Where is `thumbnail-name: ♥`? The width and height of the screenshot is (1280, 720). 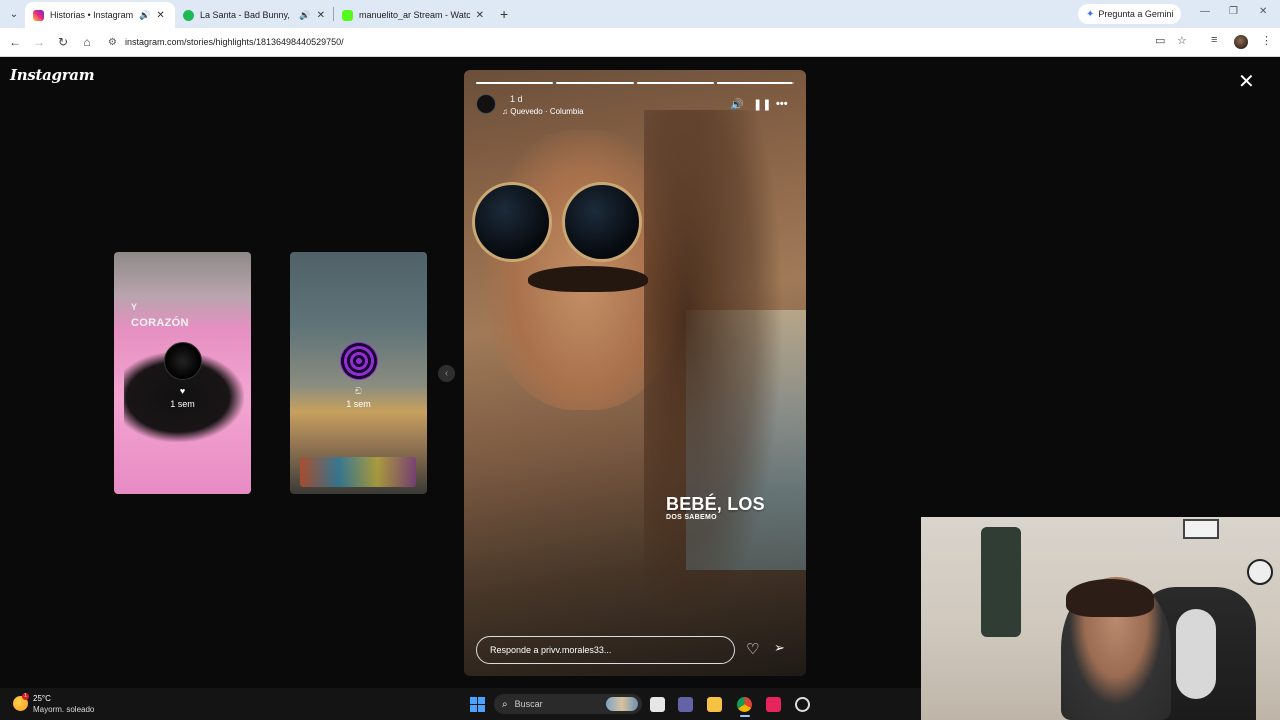
thumbnail-name: ♥ is located at coordinates (182, 391).